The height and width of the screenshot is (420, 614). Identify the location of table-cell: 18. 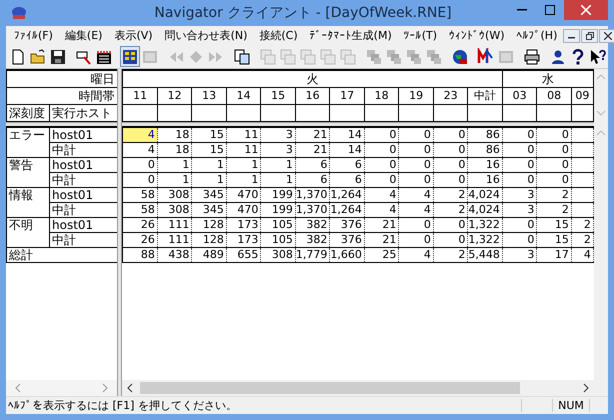
(175, 150).